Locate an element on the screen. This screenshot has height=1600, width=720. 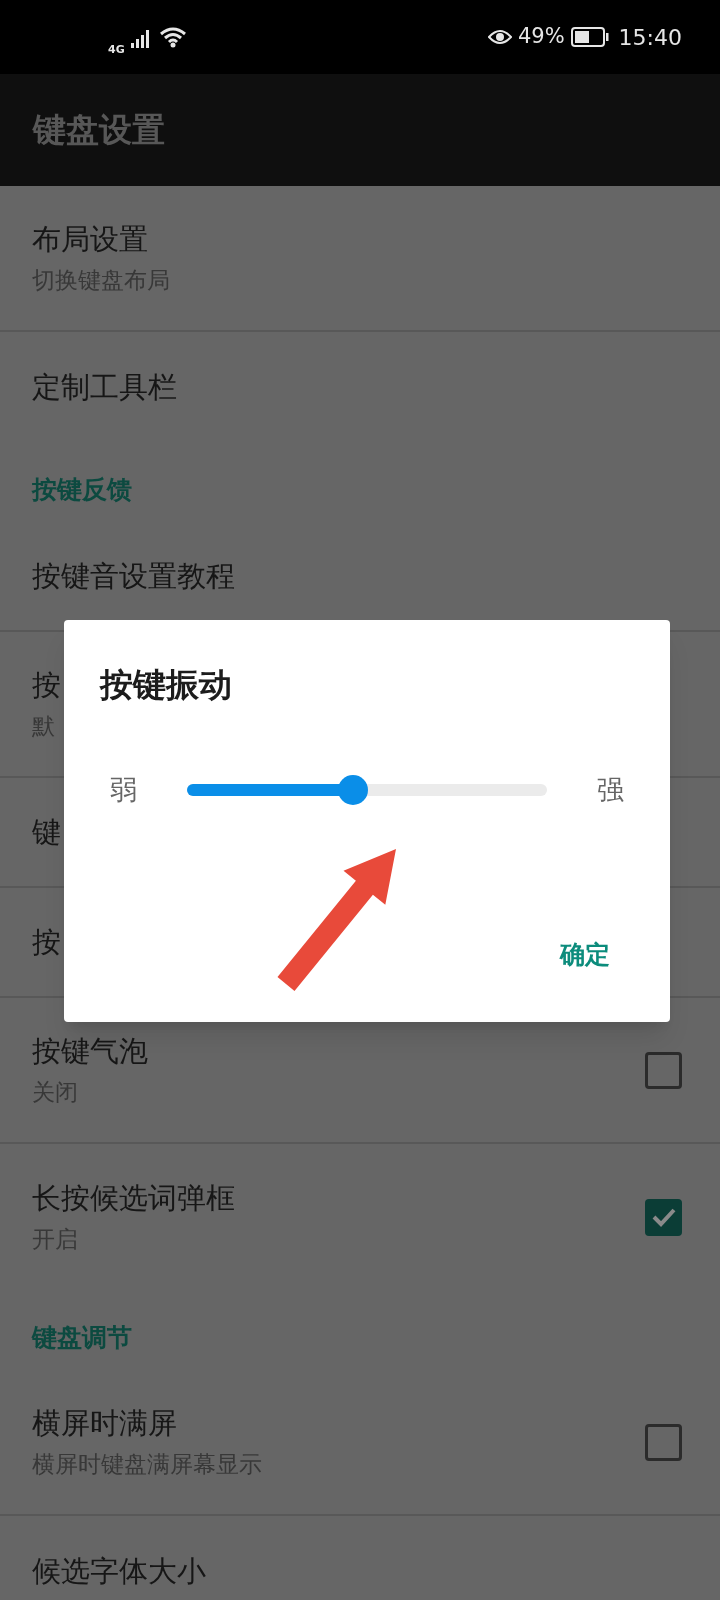
slider is located at coordinates (367, 790).